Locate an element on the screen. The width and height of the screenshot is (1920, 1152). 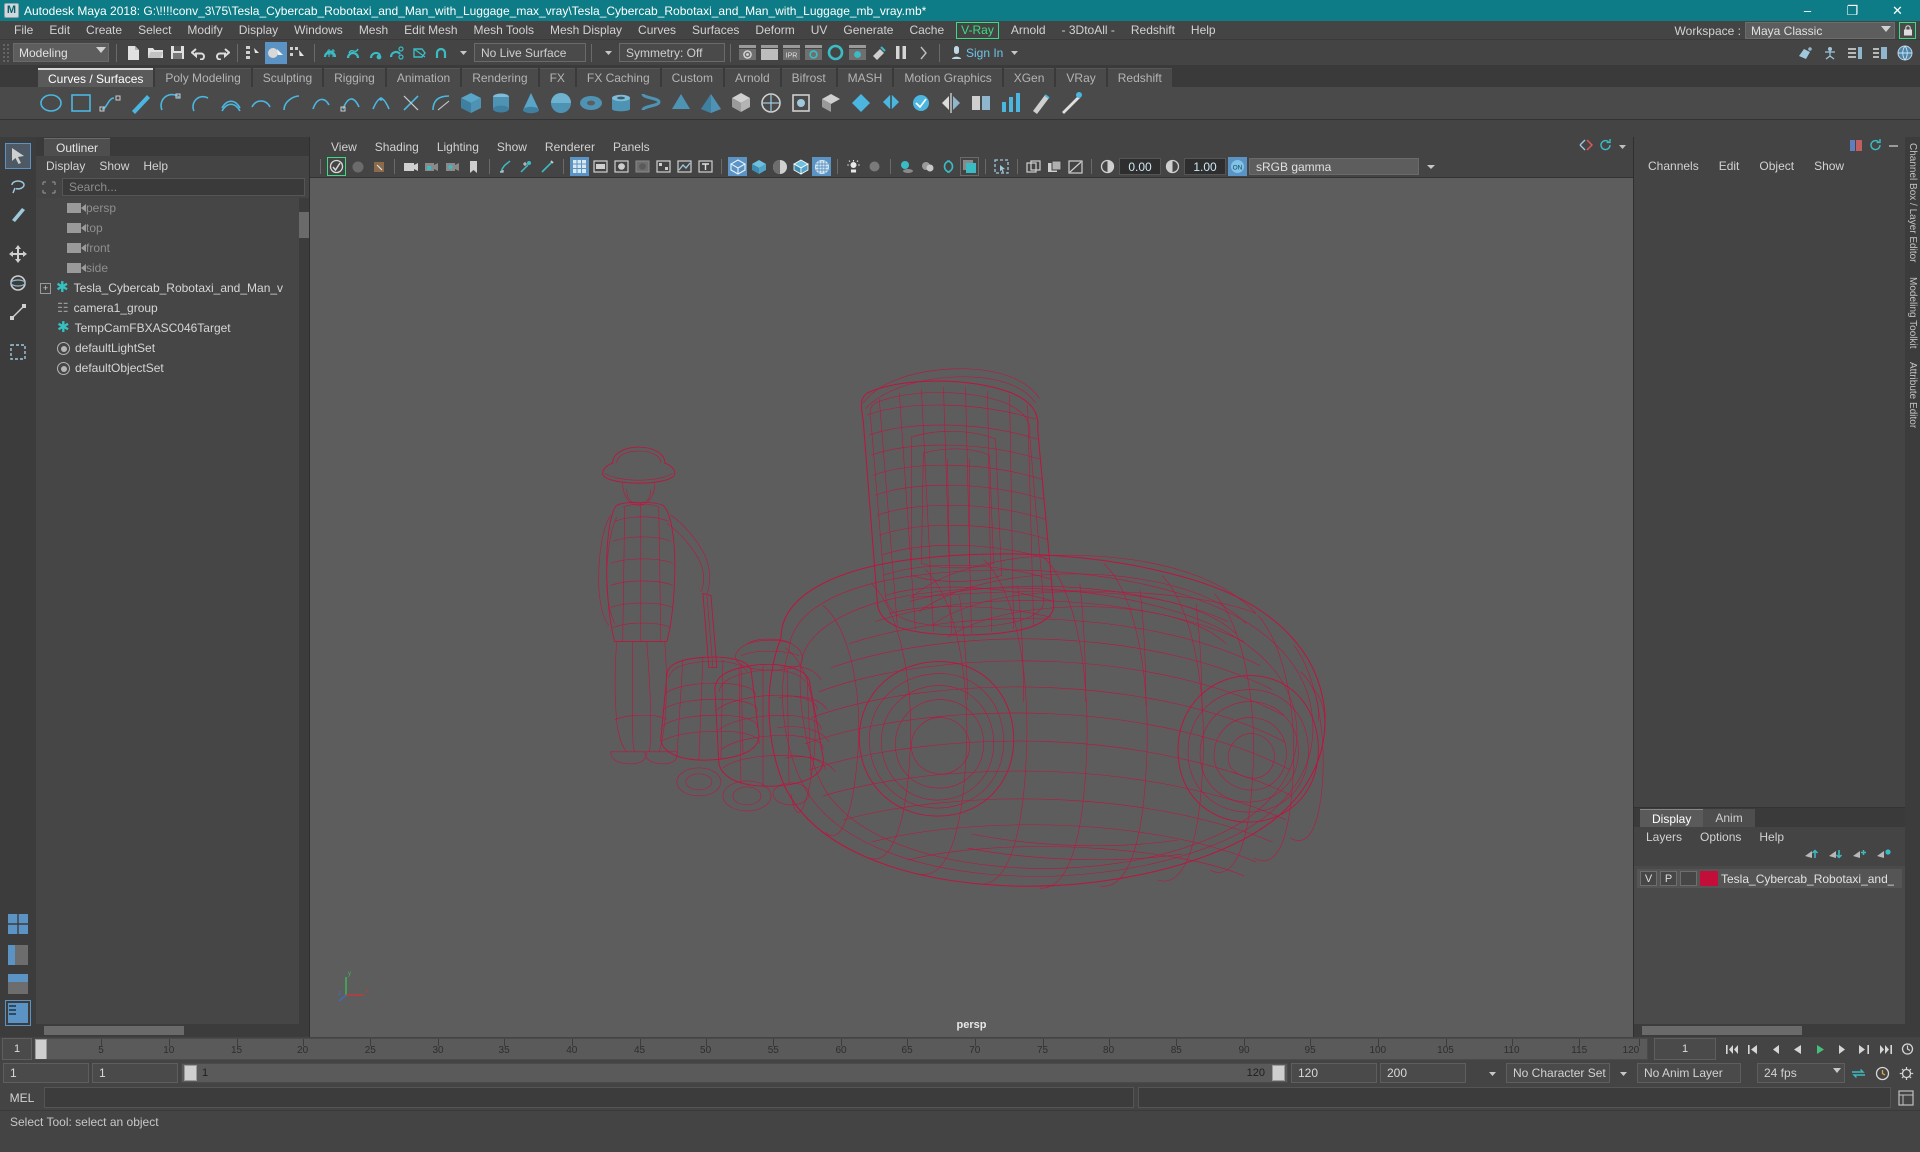
channel-box-body is located at coordinates (1769, 491).